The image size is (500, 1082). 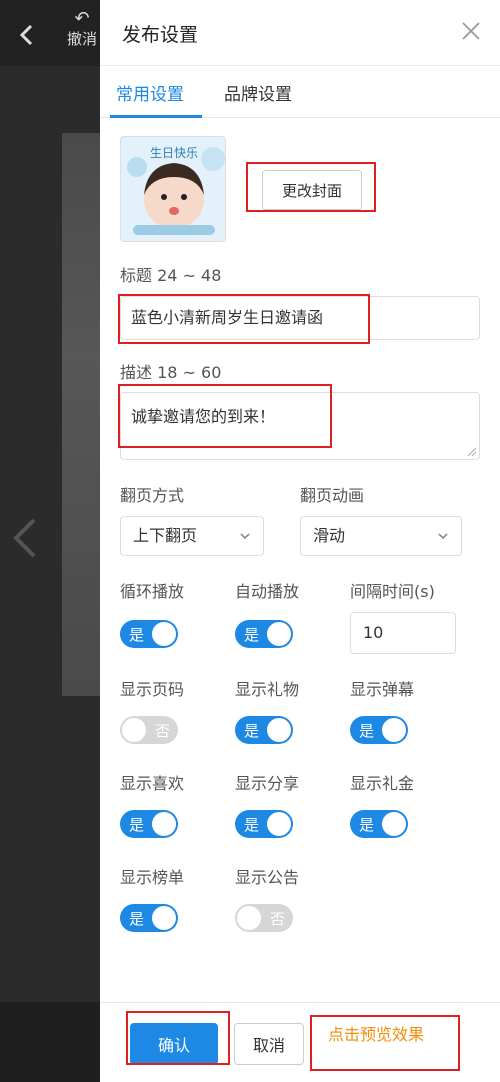 What do you see at coordinates (152, 591) in the screenshot?
I see `loop-play-label: 循环播放` at bounding box center [152, 591].